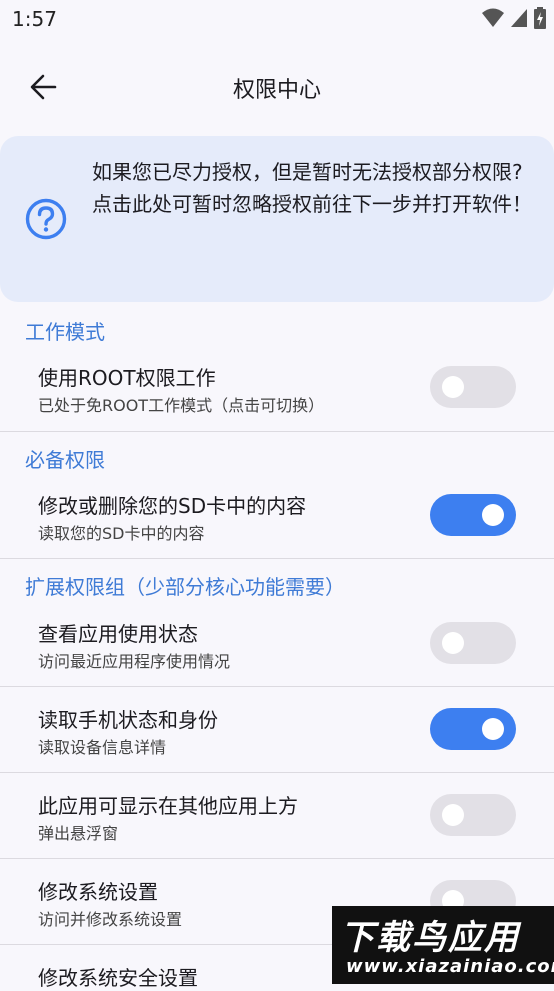 This screenshot has width=554, height=991. I want to click on watermark-logo: 下载鸟应用 www.xiazainiao.com, so click(443, 945).